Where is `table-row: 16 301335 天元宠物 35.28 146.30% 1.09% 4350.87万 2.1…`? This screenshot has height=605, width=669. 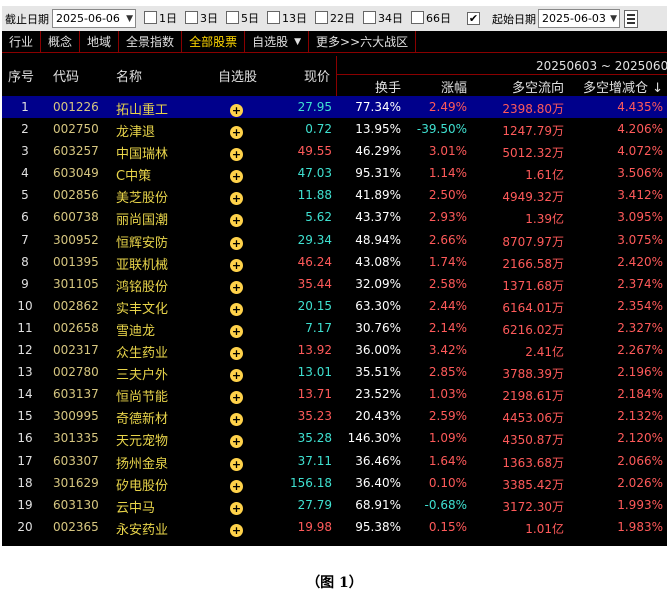 table-row: 16 301335 天元宠物 35.28 146.30% 1.09% 4350.87万 2.1… is located at coordinates (334, 438).